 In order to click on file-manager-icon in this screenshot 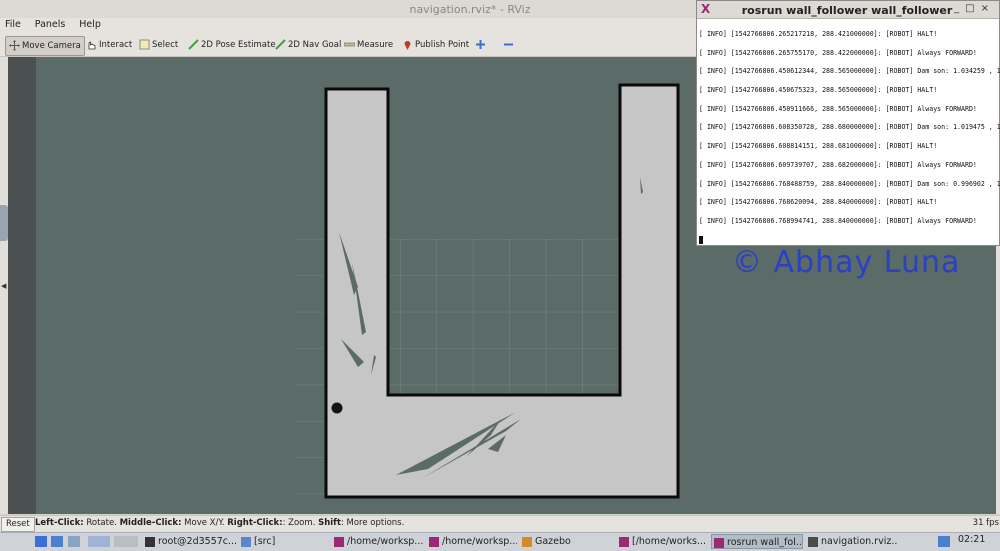, I will do `click(57, 541)`.